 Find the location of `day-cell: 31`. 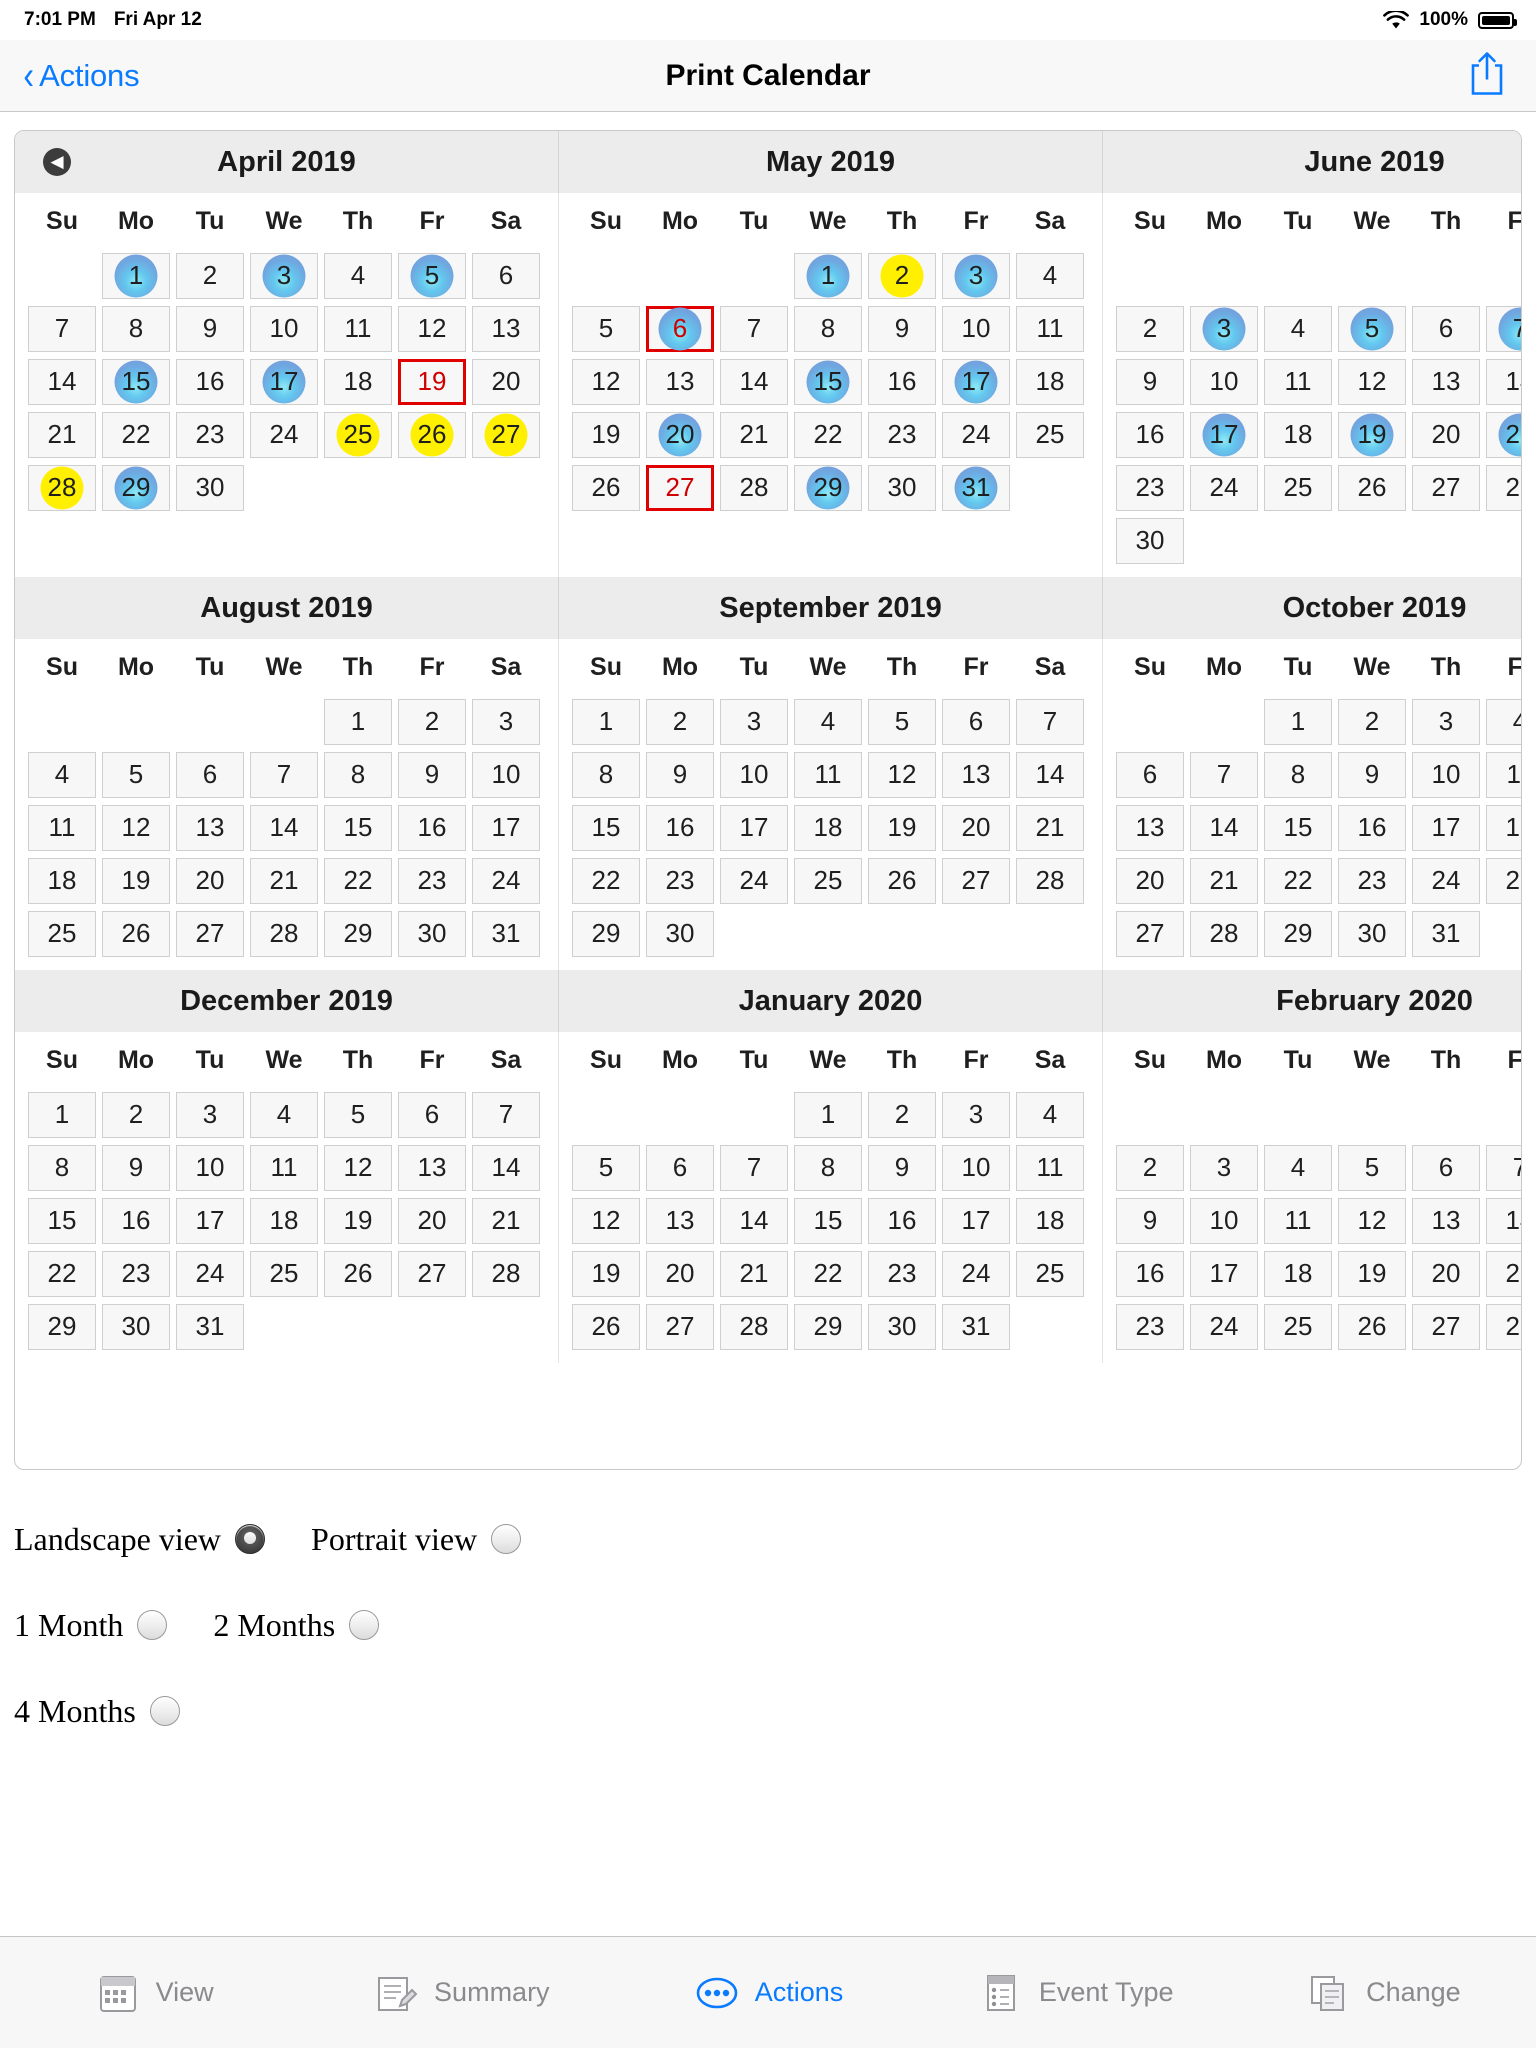

day-cell: 31 is located at coordinates (976, 1326).